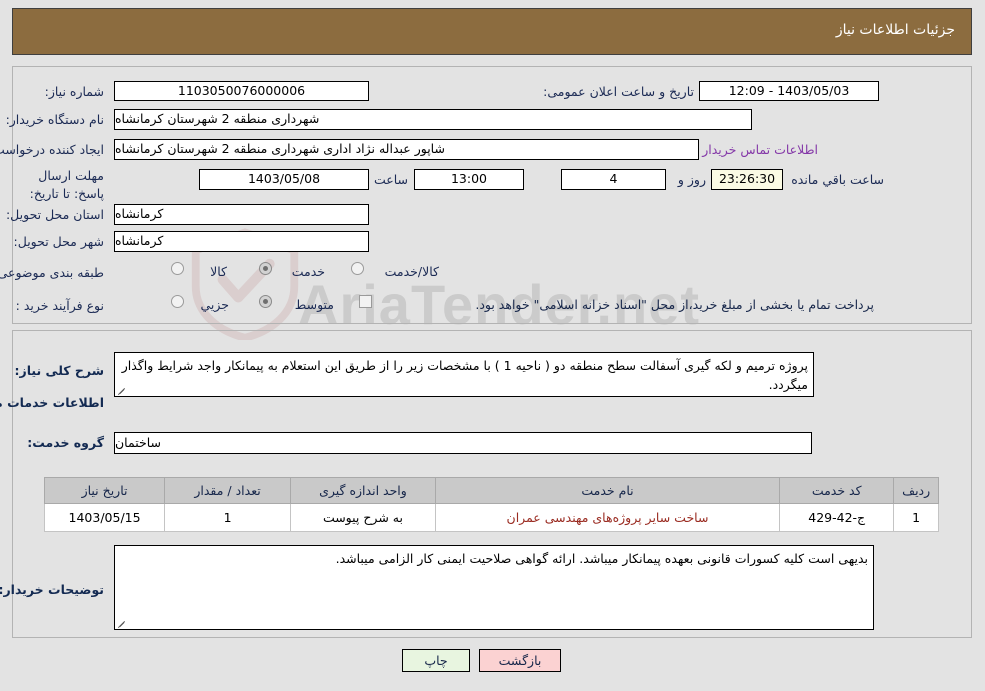 This screenshot has height=691, width=985. Describe the element at coordinates (67, 185) in the screenshot. I see `deadline-label: مهلت ارسال پاسخ: تا تاریخ:` at that location.